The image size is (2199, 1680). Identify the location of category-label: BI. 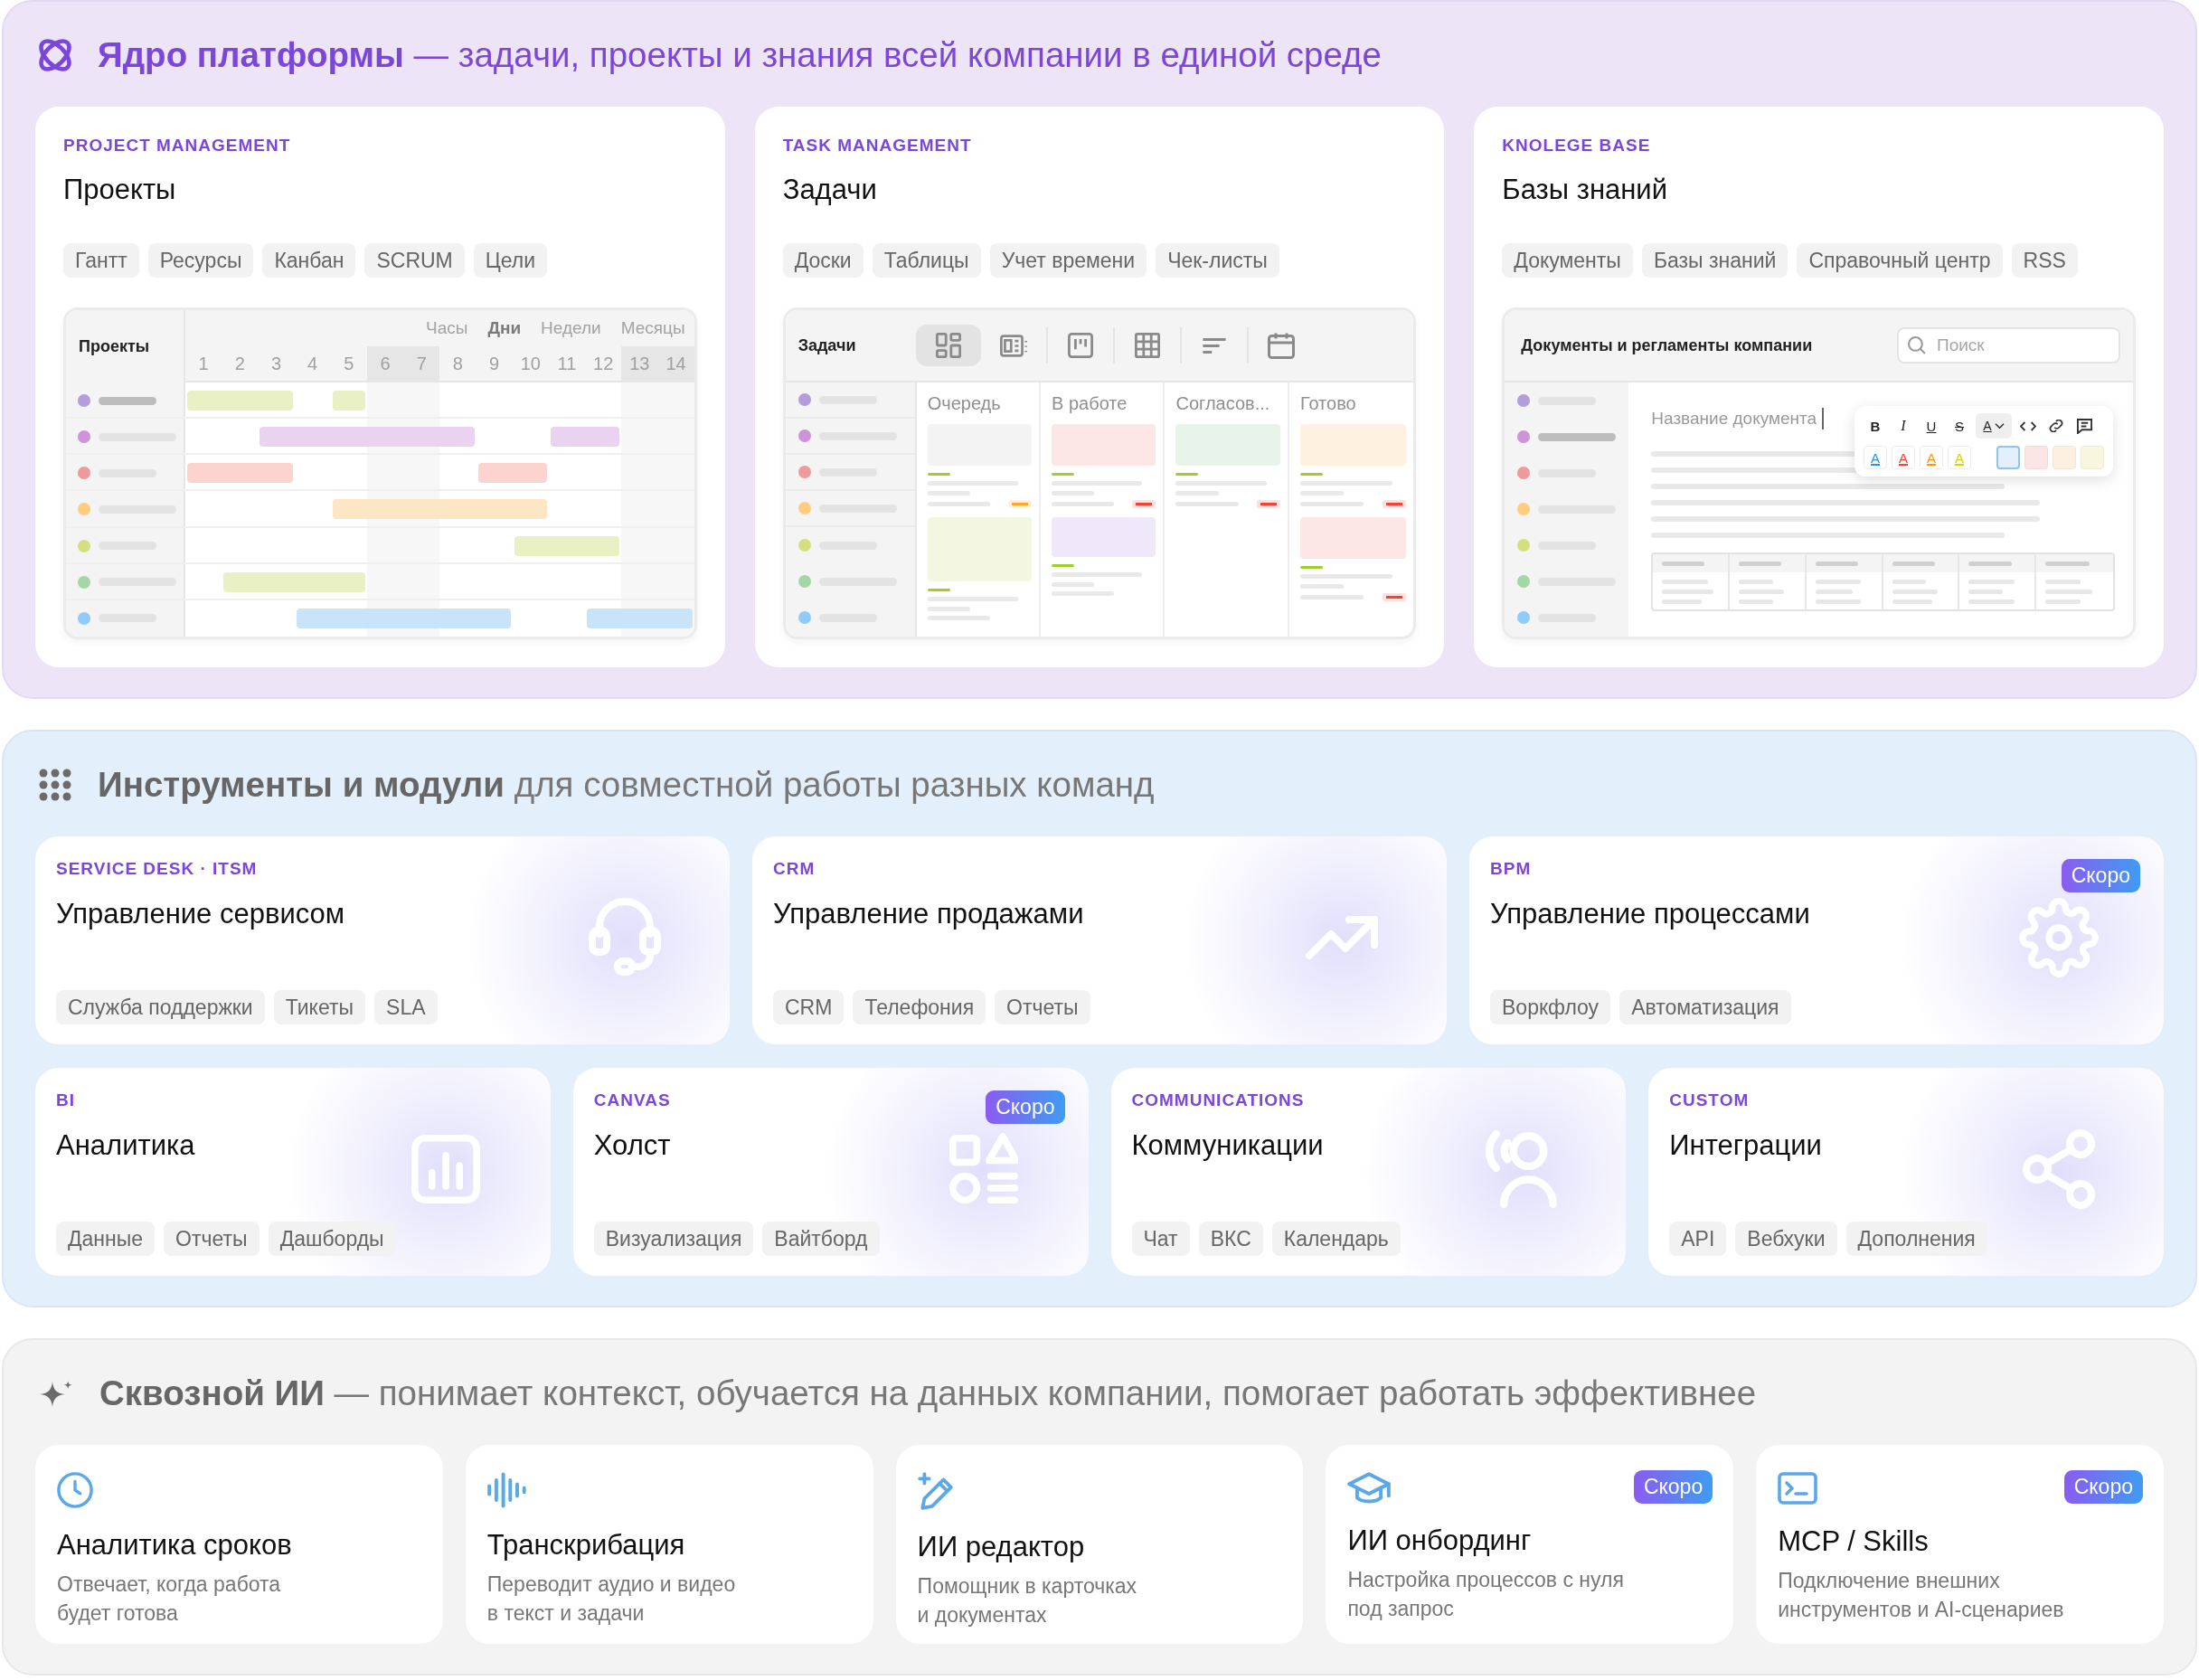
(66, 1101).